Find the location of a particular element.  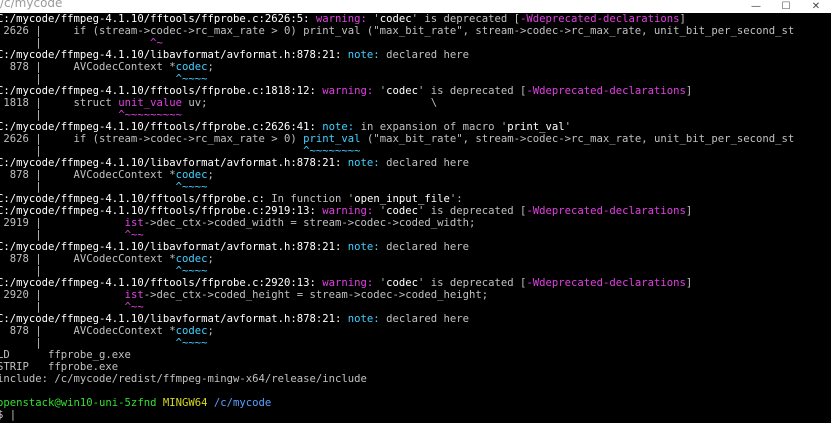

terminal-text-segment: 2919 | is located at coordinates (62, 223).